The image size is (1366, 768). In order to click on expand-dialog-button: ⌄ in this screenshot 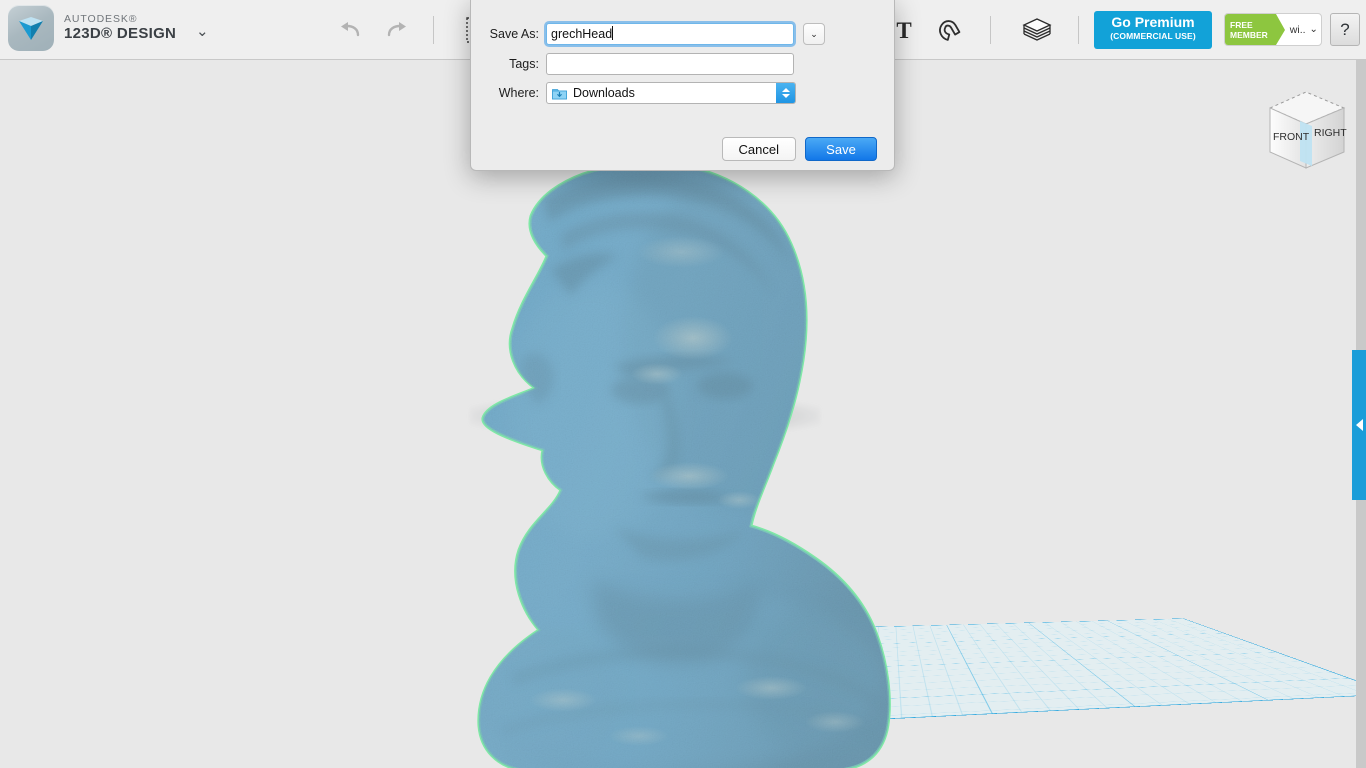, I will do `click(814, 34)`.